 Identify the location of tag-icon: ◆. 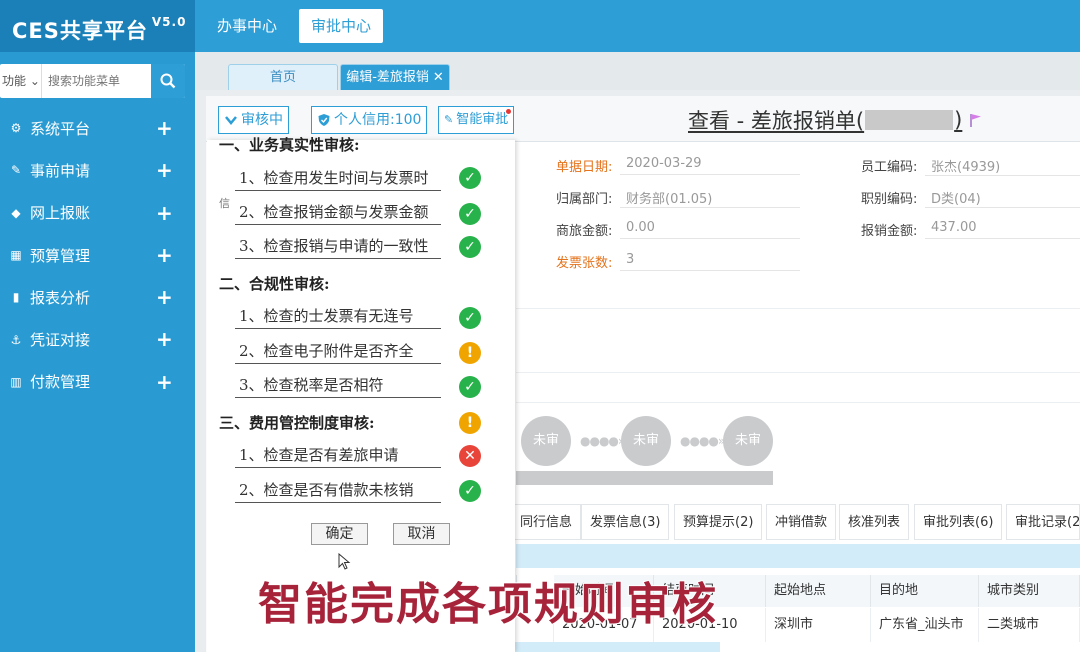
(16, 212).